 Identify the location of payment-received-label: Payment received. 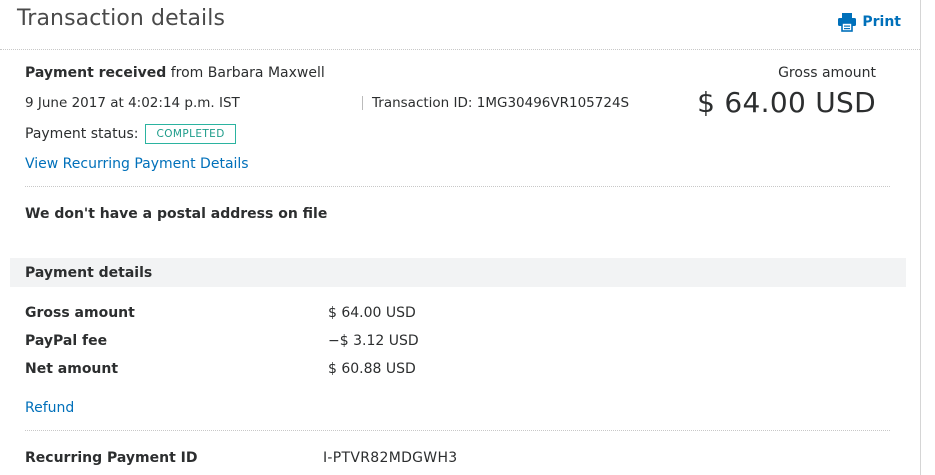
(96, 73).